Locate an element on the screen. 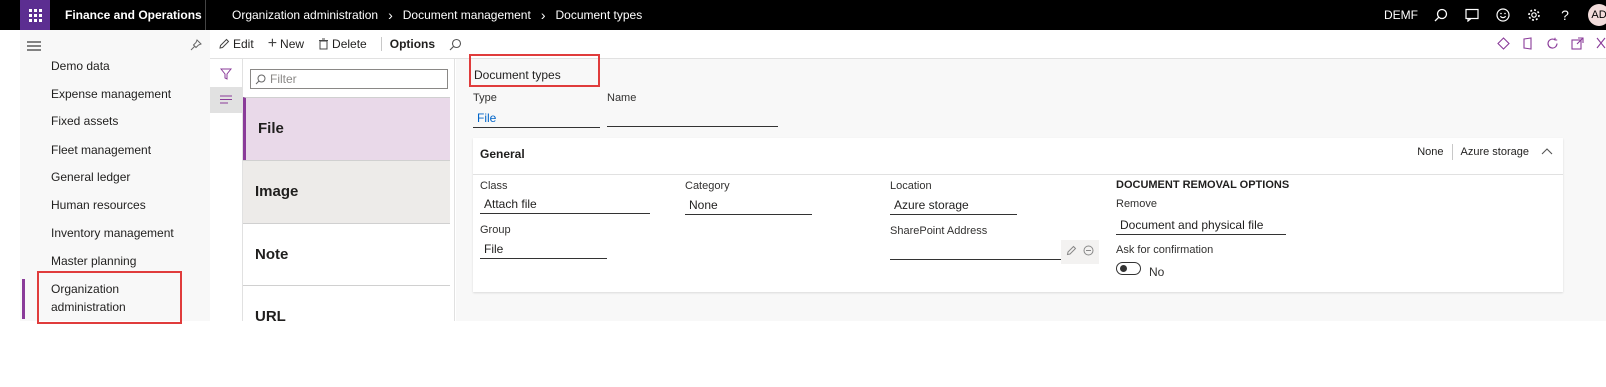  open-new-window-icon is located at coordinates (1577, 45).